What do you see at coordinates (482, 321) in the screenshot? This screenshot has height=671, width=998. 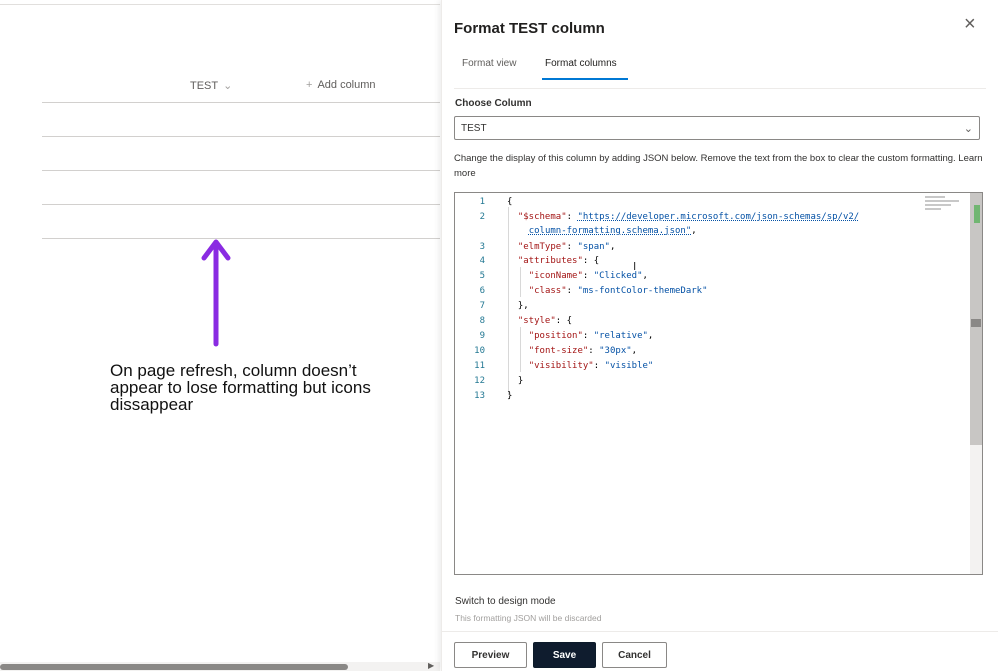 I see `line-number: 8` at bounding box center [482, 321].